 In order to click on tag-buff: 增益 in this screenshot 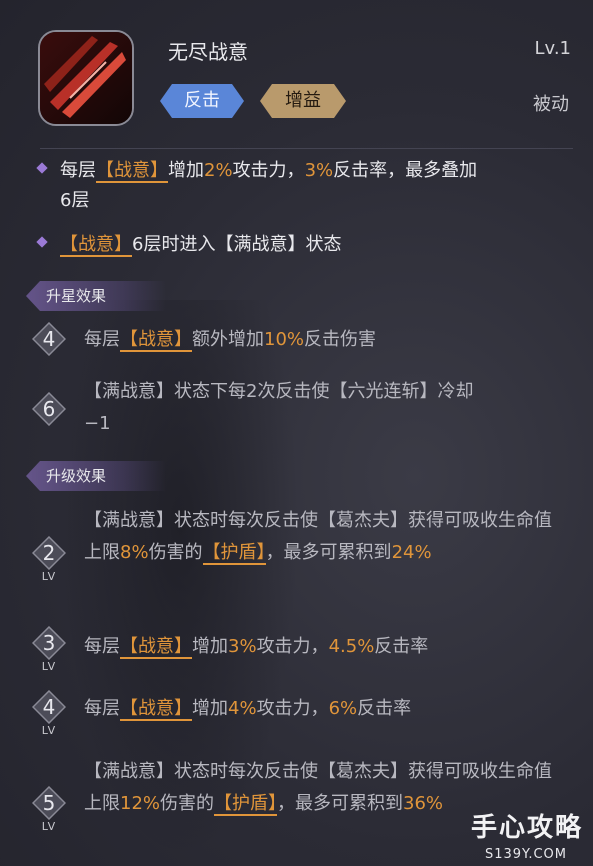, I will do `click(303, 101)`.